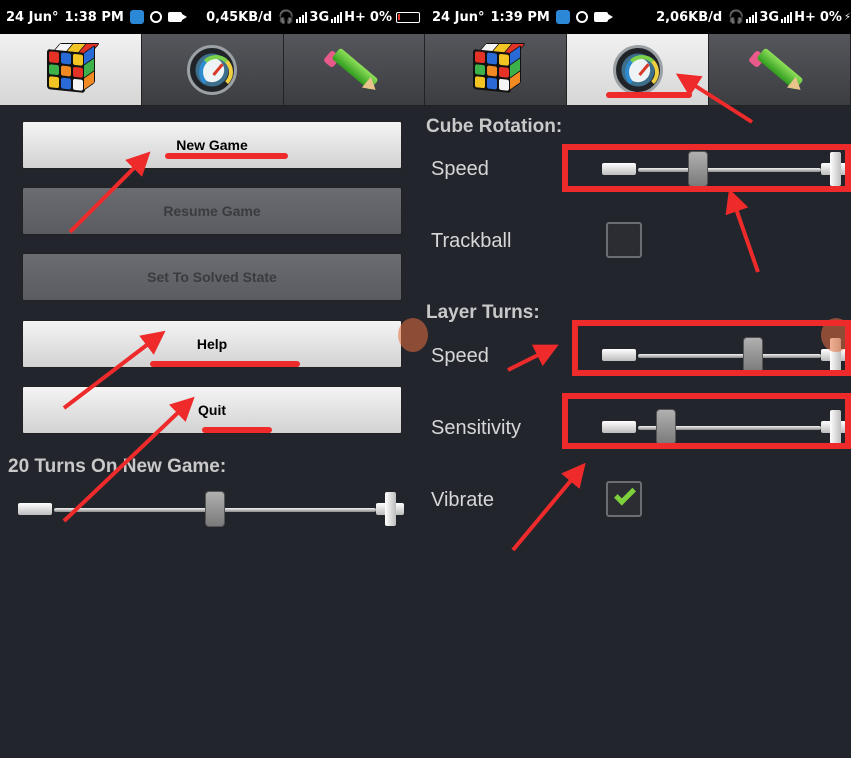 The image size is (851, 758). Describe the element at coordinates (413, 335) in the screenshot. I see `touch-indicator` at that location.